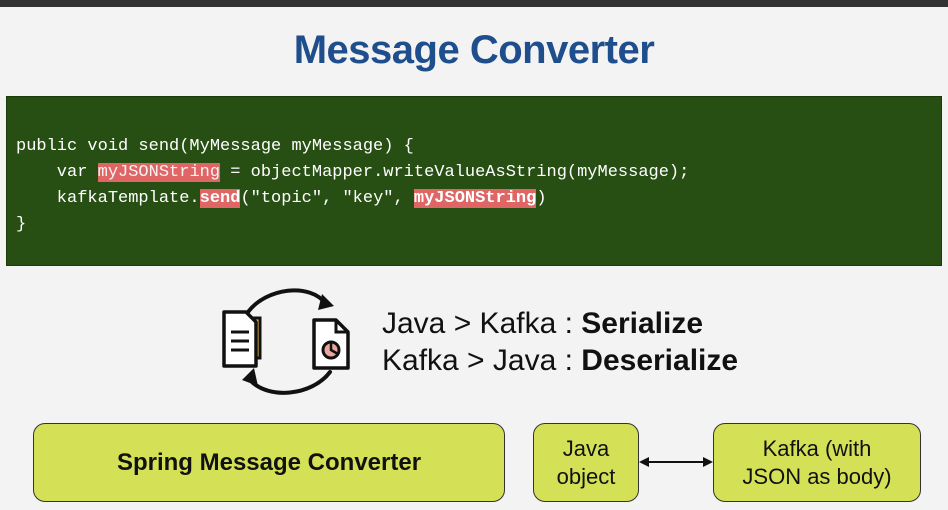 This screenshot has height=510, width=948. I want to click on serialize-prefix: Java > Kafka :, so click(482, 323).